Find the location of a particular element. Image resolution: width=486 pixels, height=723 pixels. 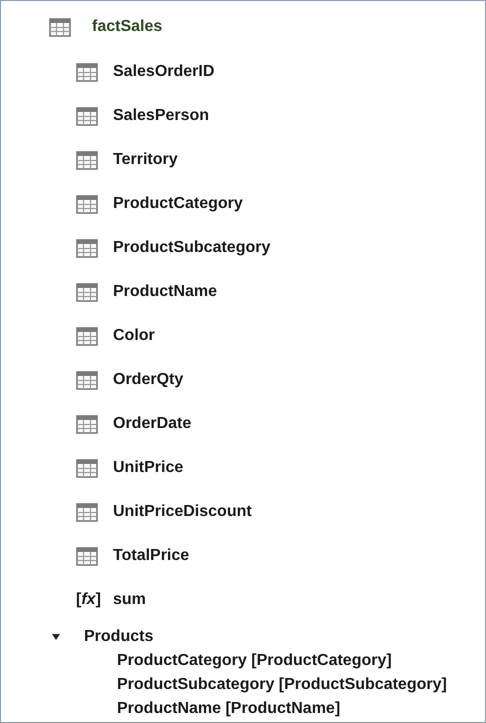

field-name: ProductSubcategory is located at coordinates (191, 248).